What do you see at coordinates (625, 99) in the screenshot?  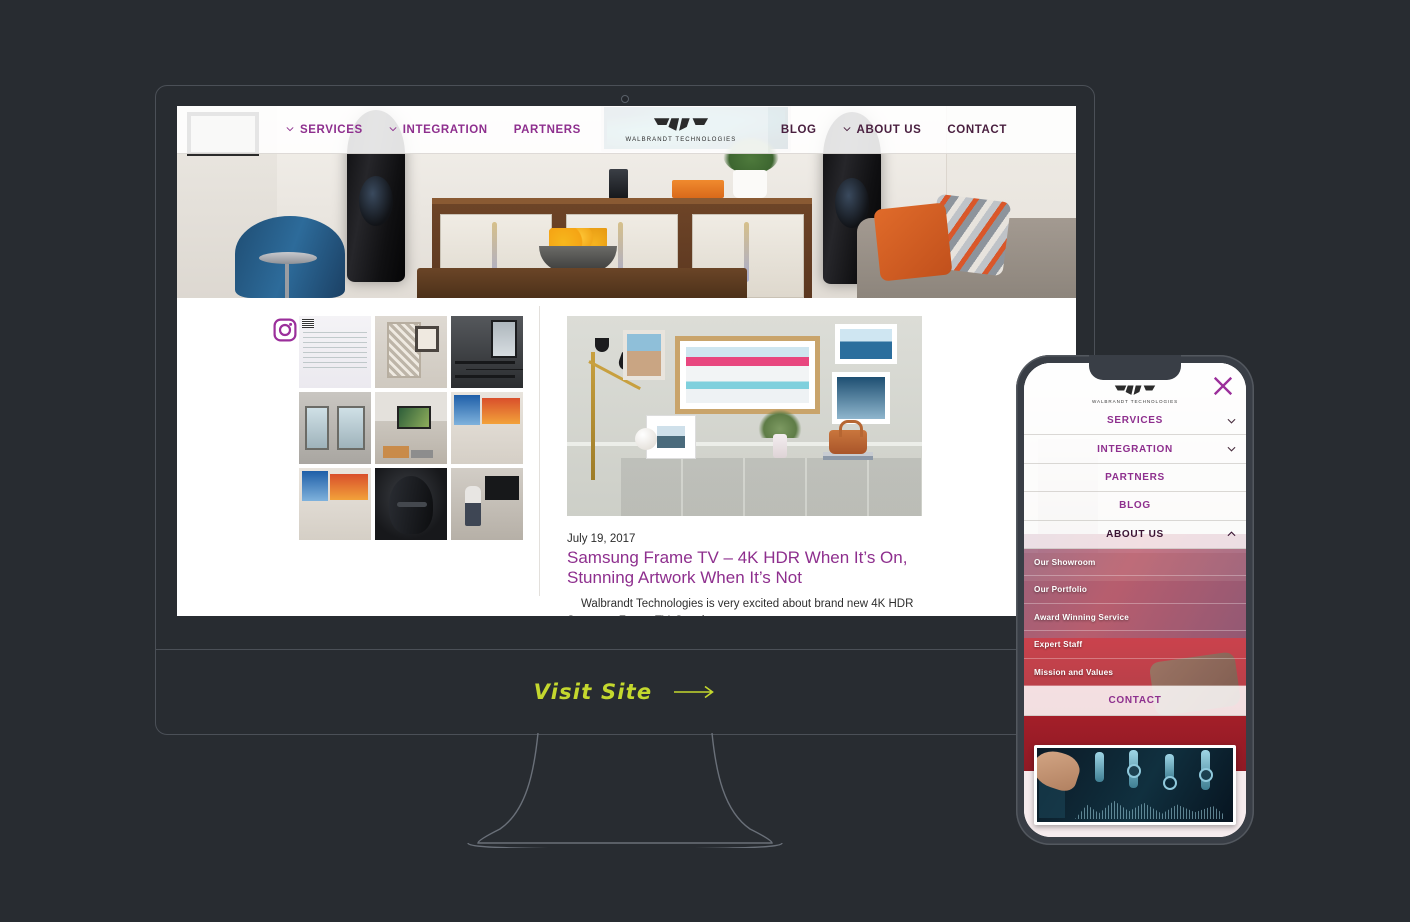 I see `monitor-camera-icon` at bounding box center [625, 99].